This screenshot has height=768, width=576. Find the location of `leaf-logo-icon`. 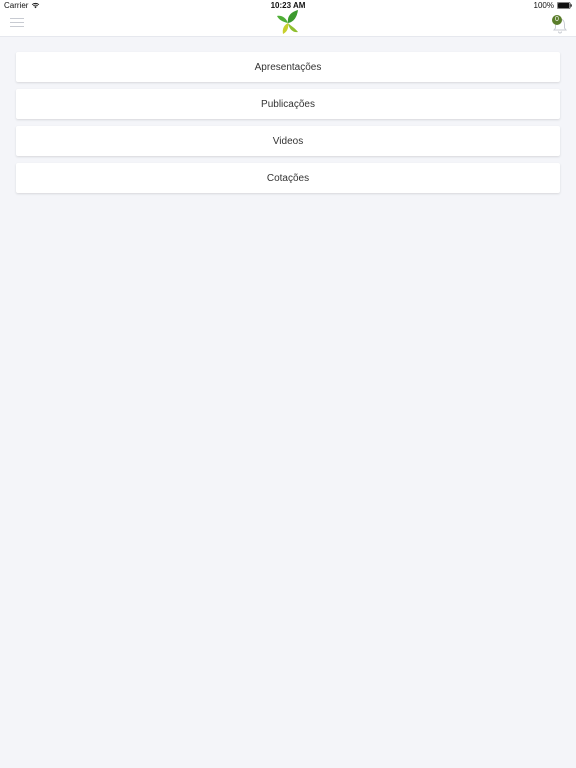

leaf-logo-icon is located at coordinates (287, 22).